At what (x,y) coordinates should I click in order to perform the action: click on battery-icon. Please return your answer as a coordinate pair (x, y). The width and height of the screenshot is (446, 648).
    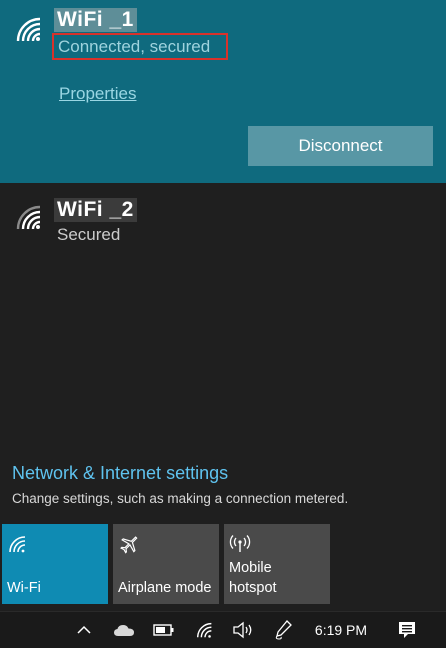
    Looking at the image, I should click on (163, 630).